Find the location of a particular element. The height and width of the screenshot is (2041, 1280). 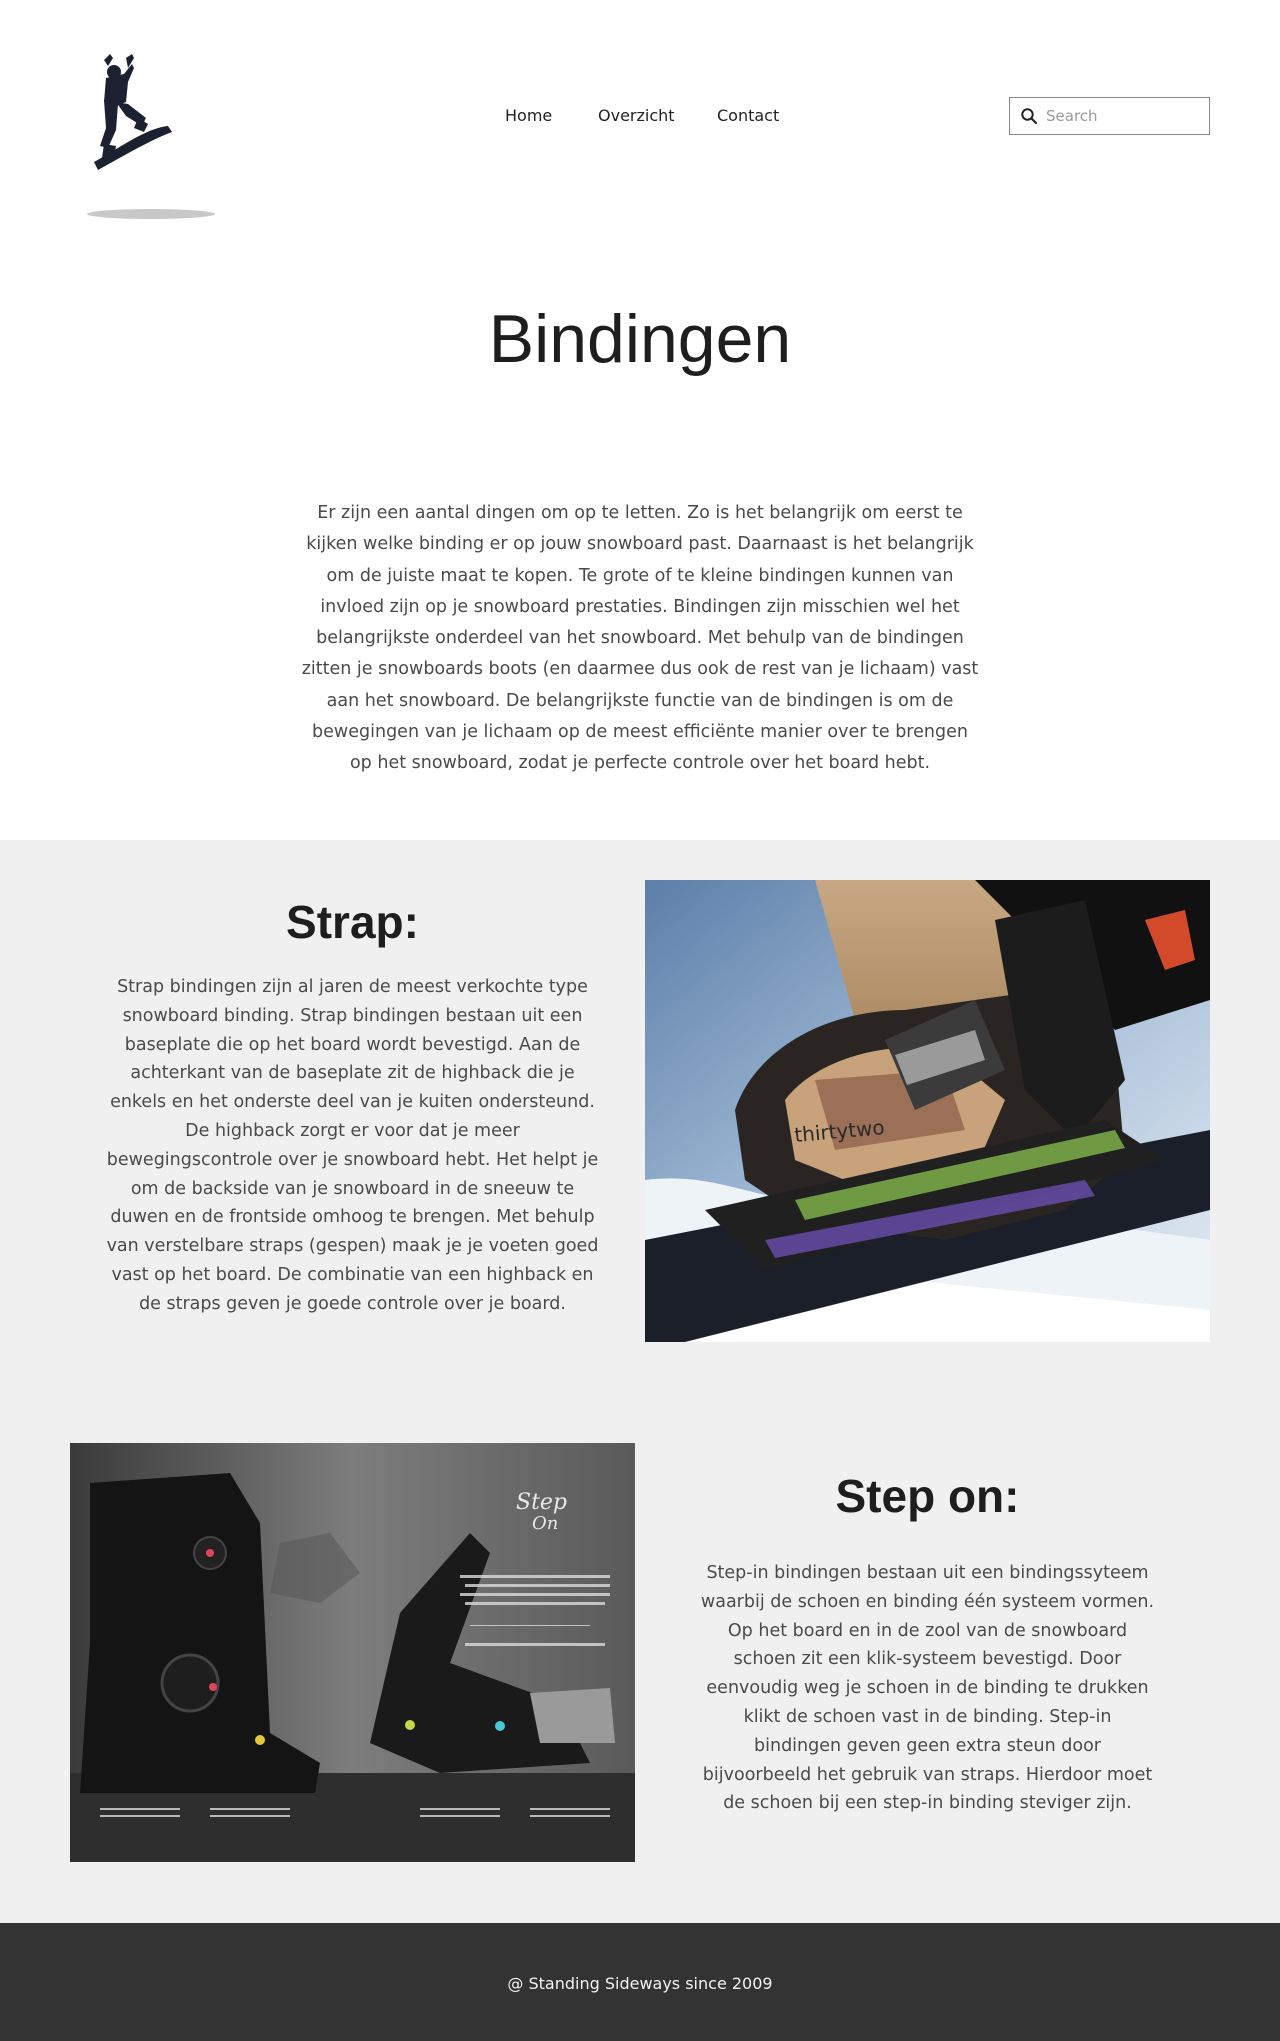

stepon-logo-line2: On is located at coordinates (545, 1523).